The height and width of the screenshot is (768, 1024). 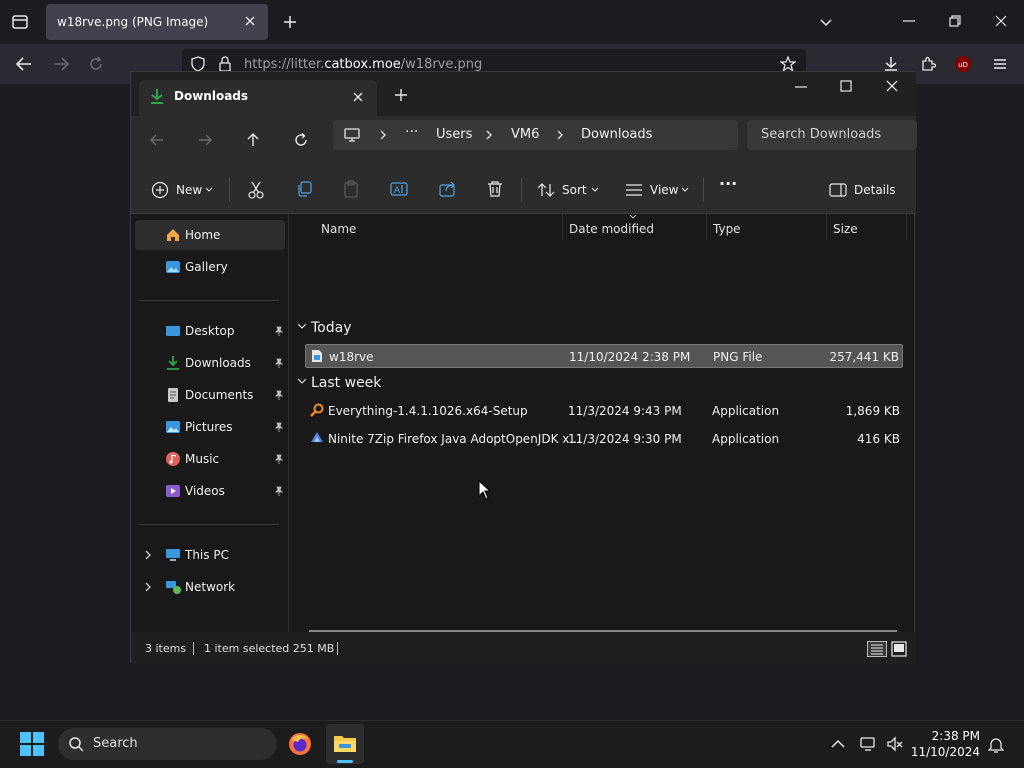 I want to click on windows-start-icon, so click(x=32, y=744).